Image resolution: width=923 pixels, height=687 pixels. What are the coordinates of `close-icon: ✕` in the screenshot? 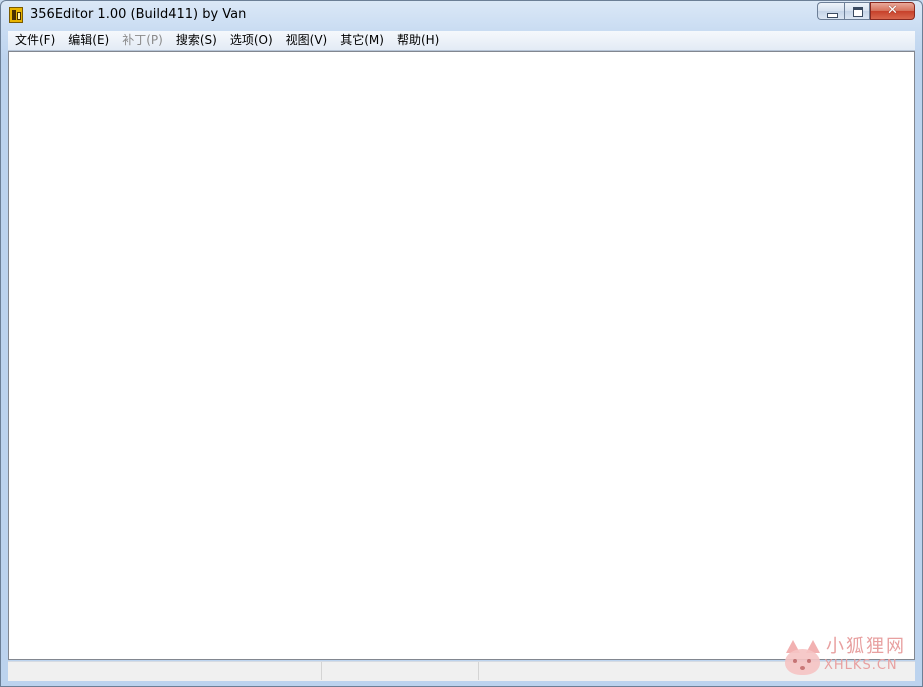 It's located at (892, 10).